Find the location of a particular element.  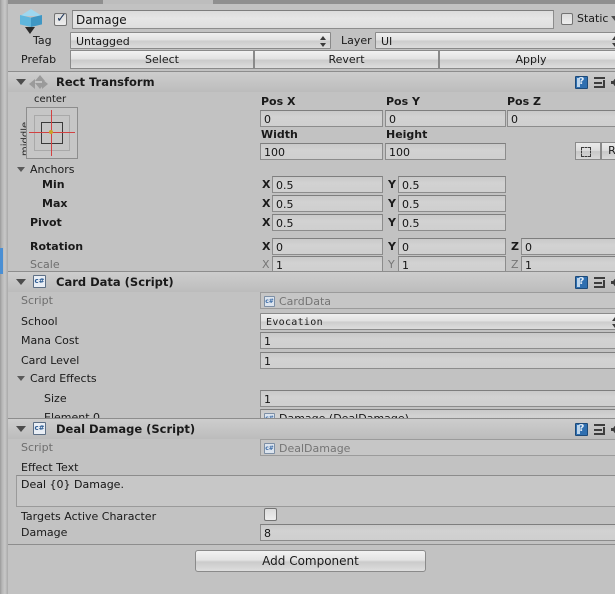

prefab-label: Prefab is located at coordinates (39, 59).